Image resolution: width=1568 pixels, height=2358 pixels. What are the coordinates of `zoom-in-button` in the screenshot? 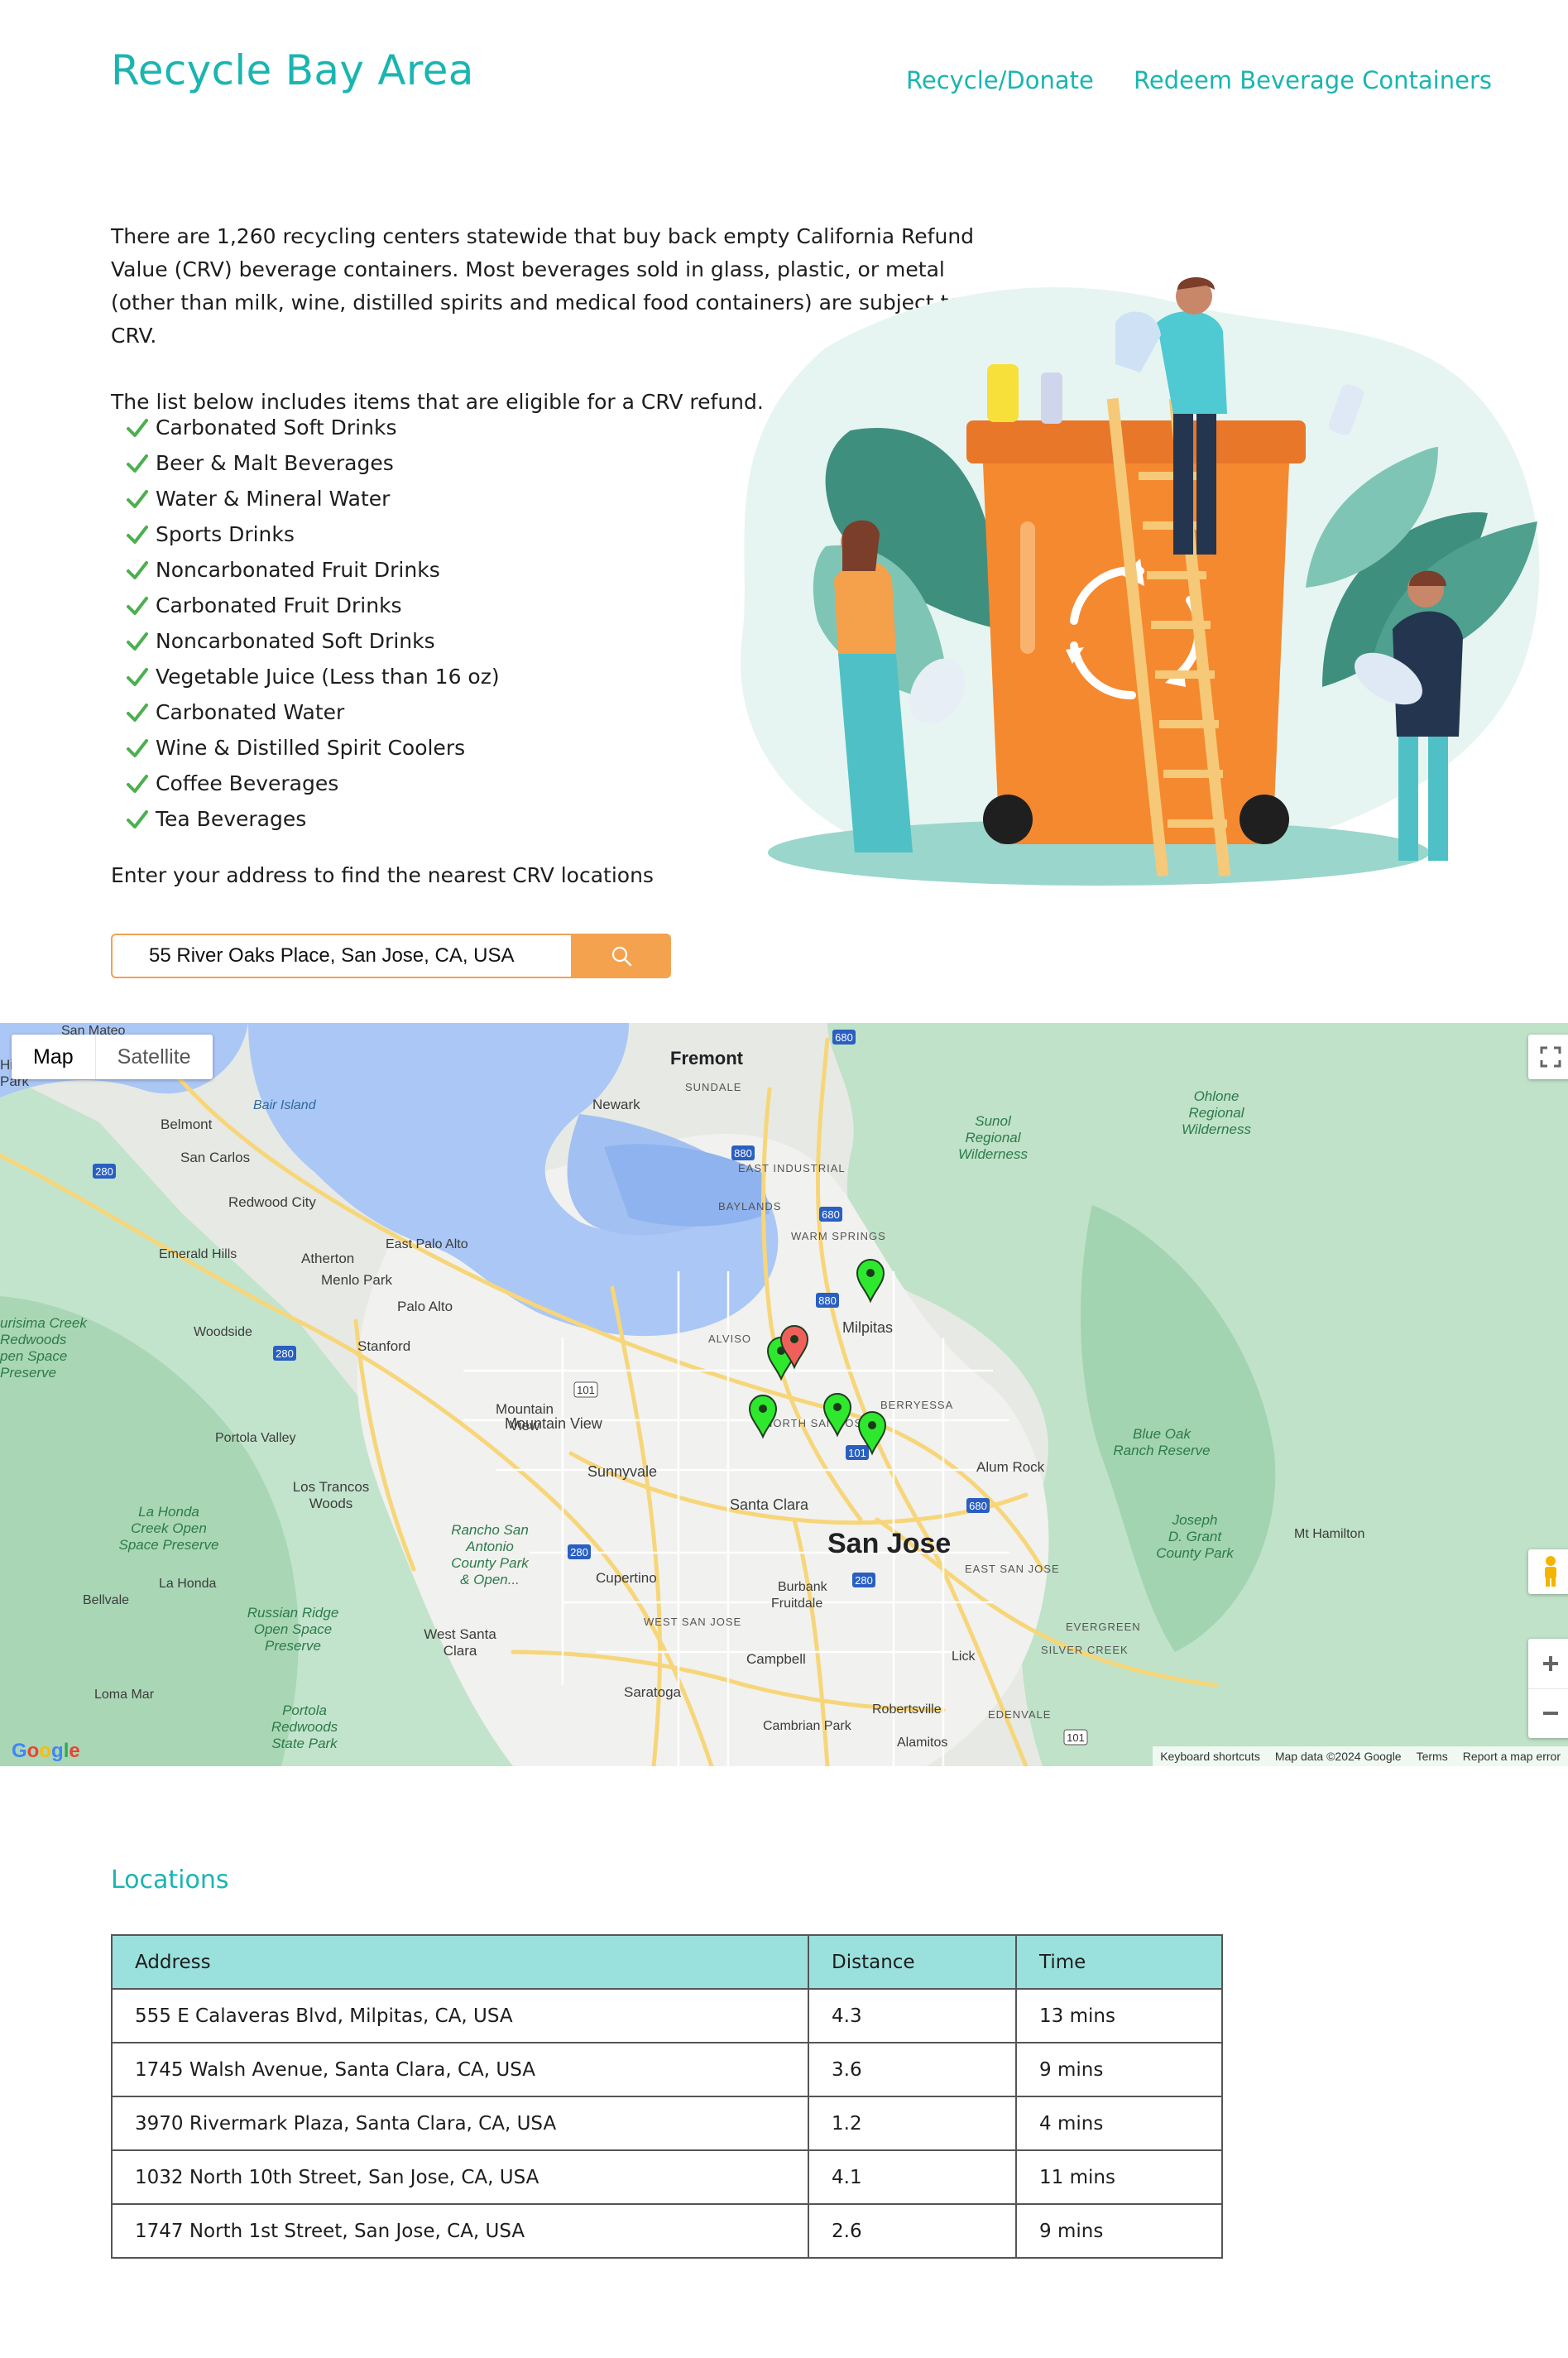 It's located at (1548, 1664).